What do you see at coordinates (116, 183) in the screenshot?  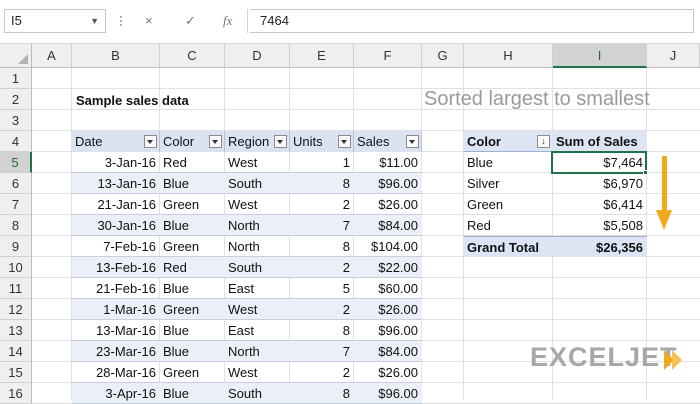 I see `table-cell: 13-Jan-16` at bounding box center [116, 183].